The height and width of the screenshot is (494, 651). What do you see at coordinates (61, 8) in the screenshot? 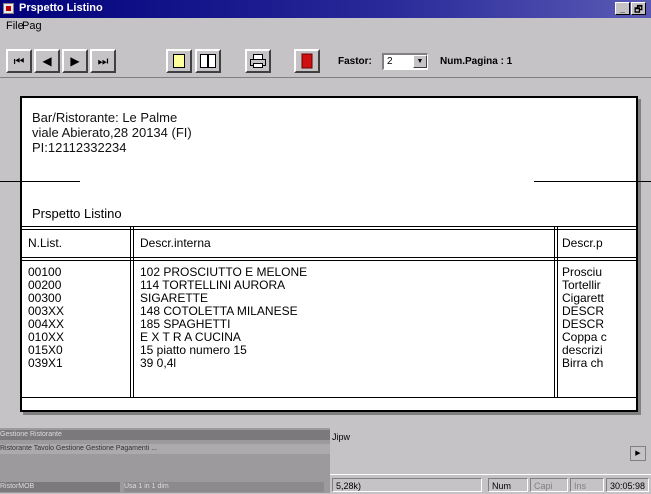
I see `window-title: Prspetto Listino` at bounding box center [61, 8].